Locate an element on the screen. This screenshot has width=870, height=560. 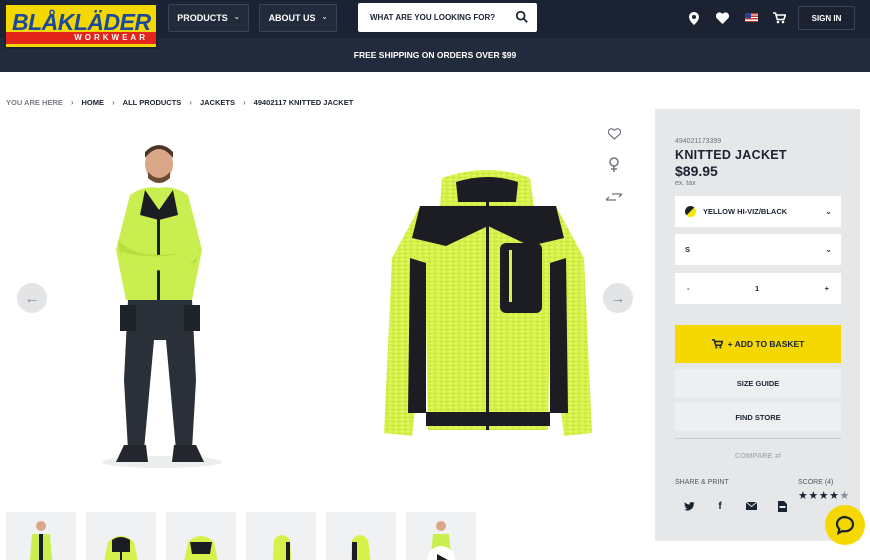
product-image-model is located at coordinates (165, 305).